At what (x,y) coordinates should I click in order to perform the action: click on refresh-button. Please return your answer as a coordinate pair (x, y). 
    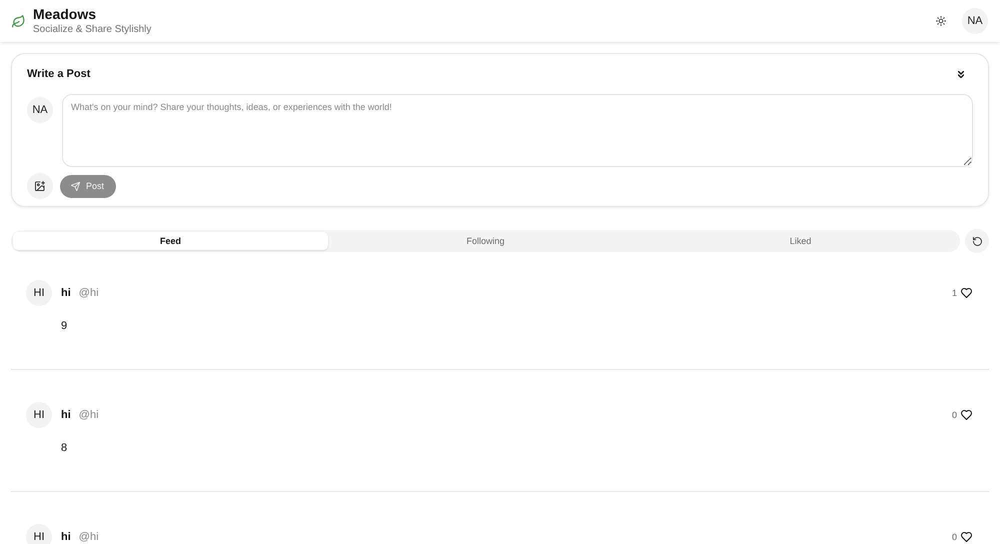
    Looking at the image, I should click on (977, 241).